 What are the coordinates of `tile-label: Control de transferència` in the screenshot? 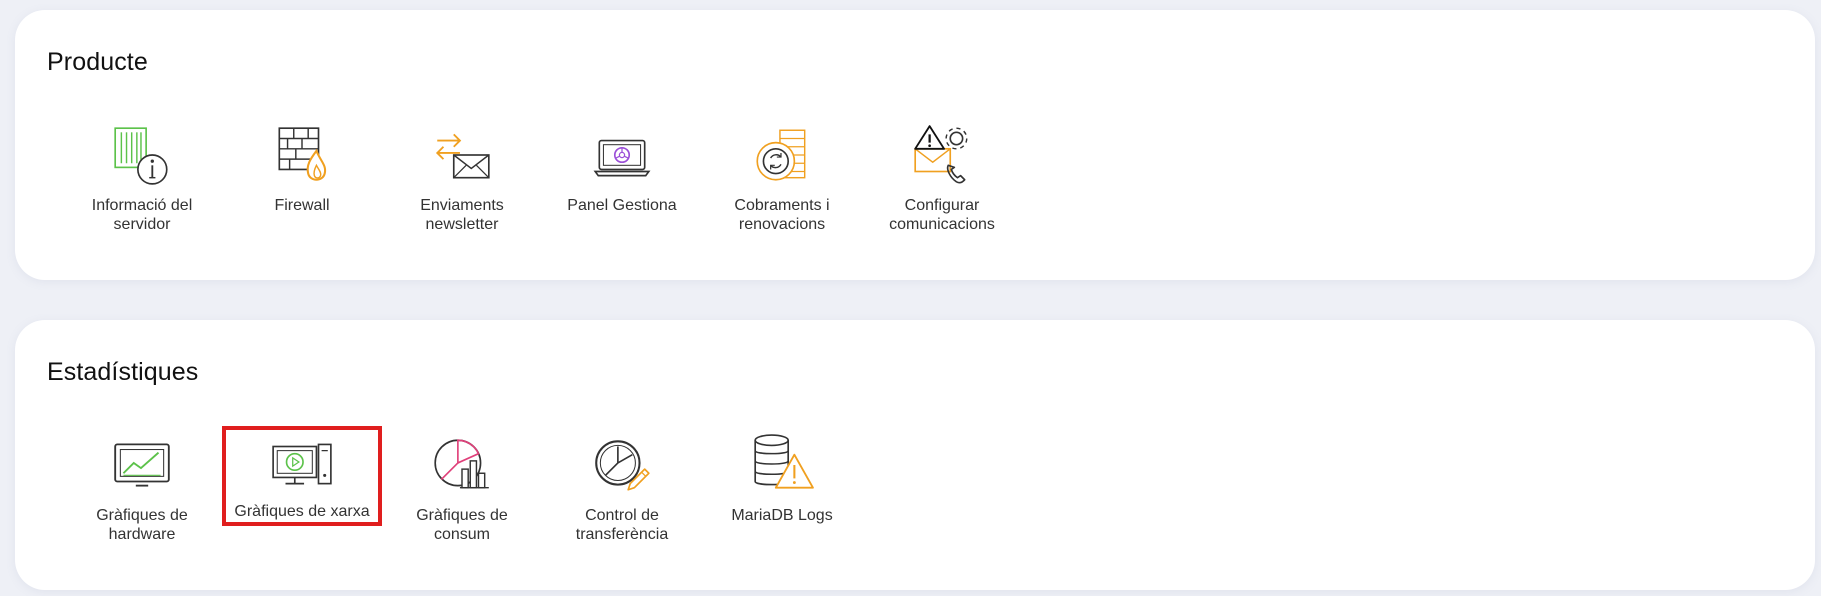 It's located at (622, 525).